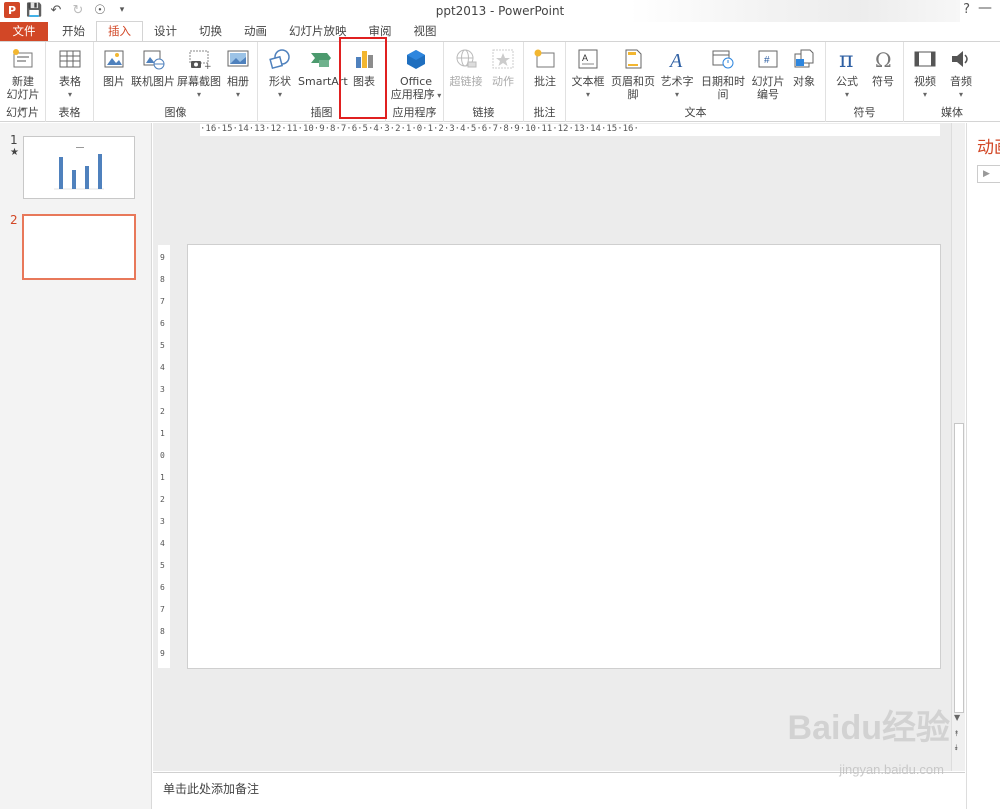 The width and height of the screenshot is (1000, 809). Describe the element at coordinates (957, 717) in the screenshot. I see `scroll-down-arrow-icon: ▼` at that location.